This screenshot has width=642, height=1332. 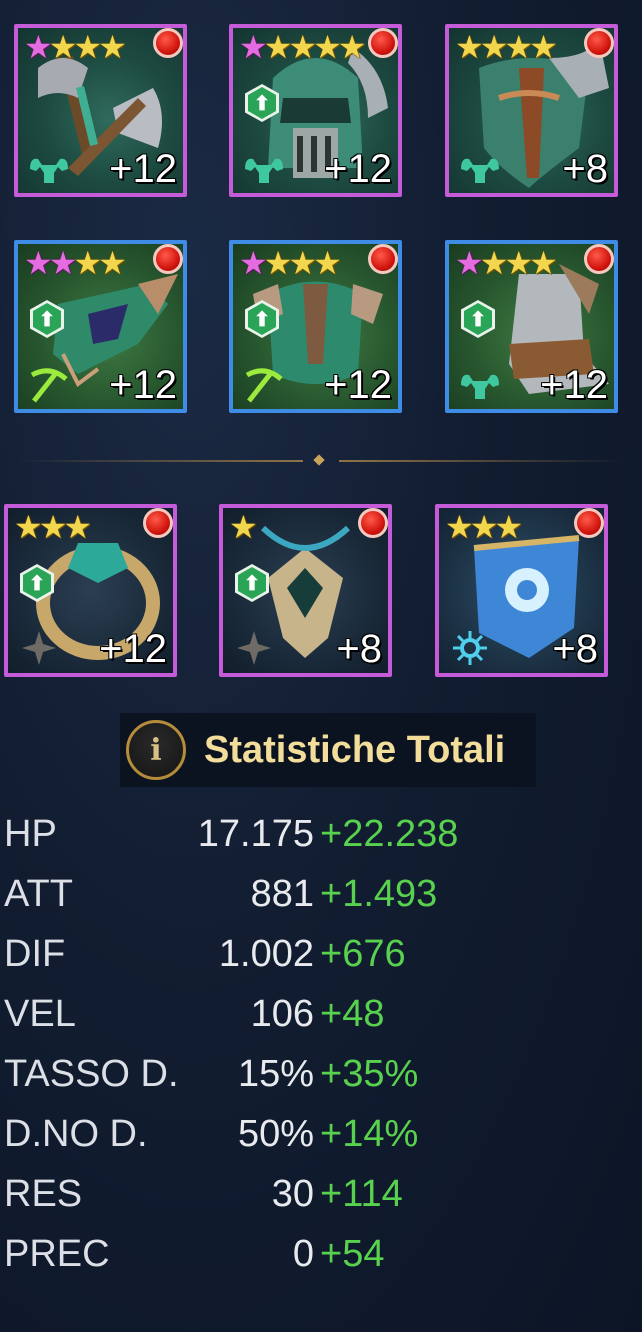 I want to click on stat-row-crit-damage: D.NO D. 50% +14%, so click(x=304, y=1134).